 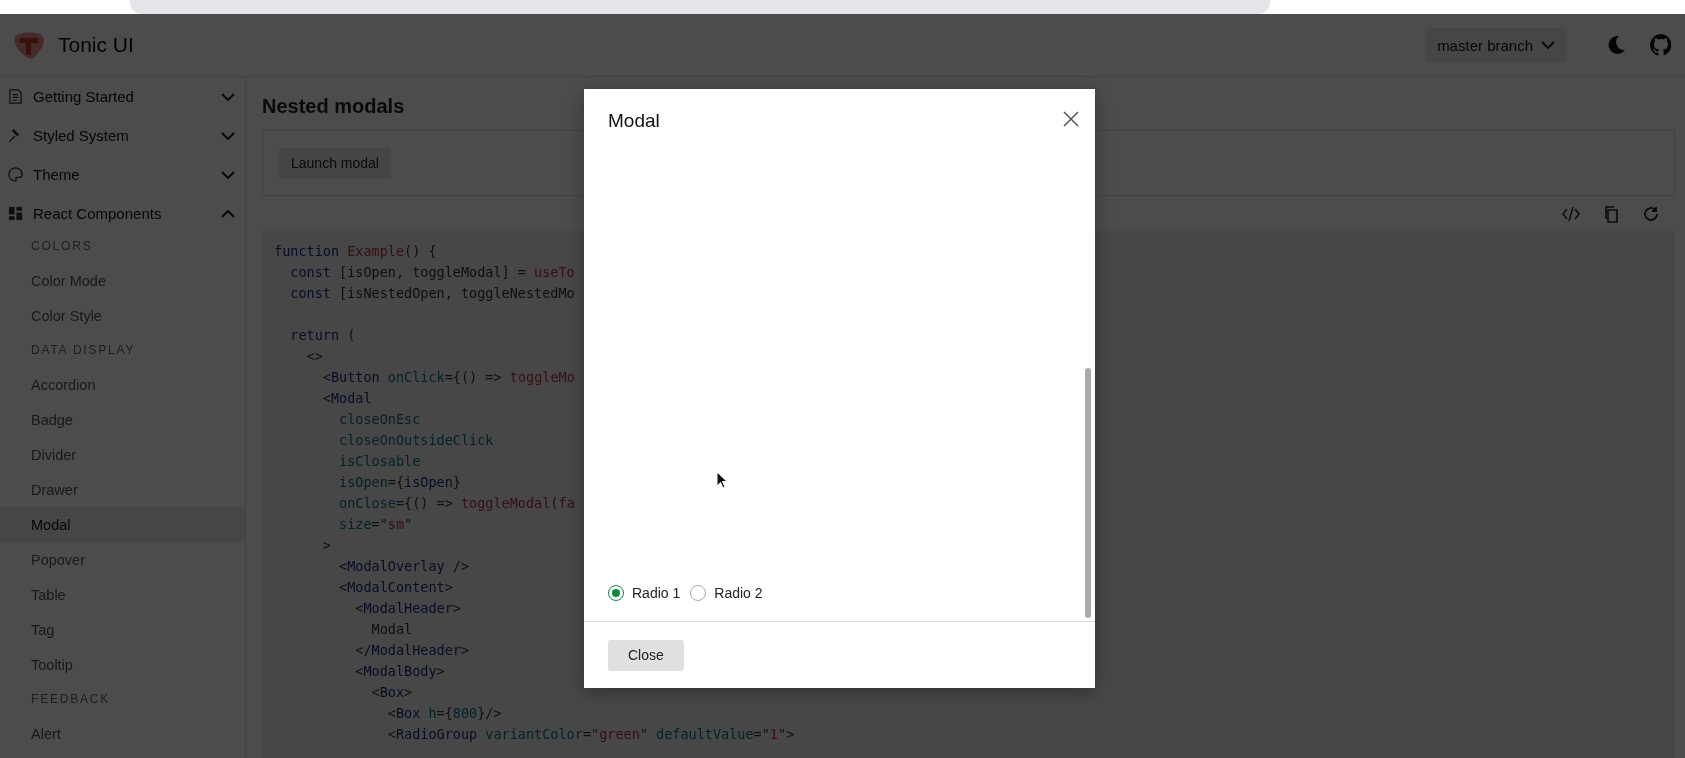 What do you see at coordinates (634, 121) in the screenshot?
I see `modal-title: Modal` at bounding box center [634, 121].